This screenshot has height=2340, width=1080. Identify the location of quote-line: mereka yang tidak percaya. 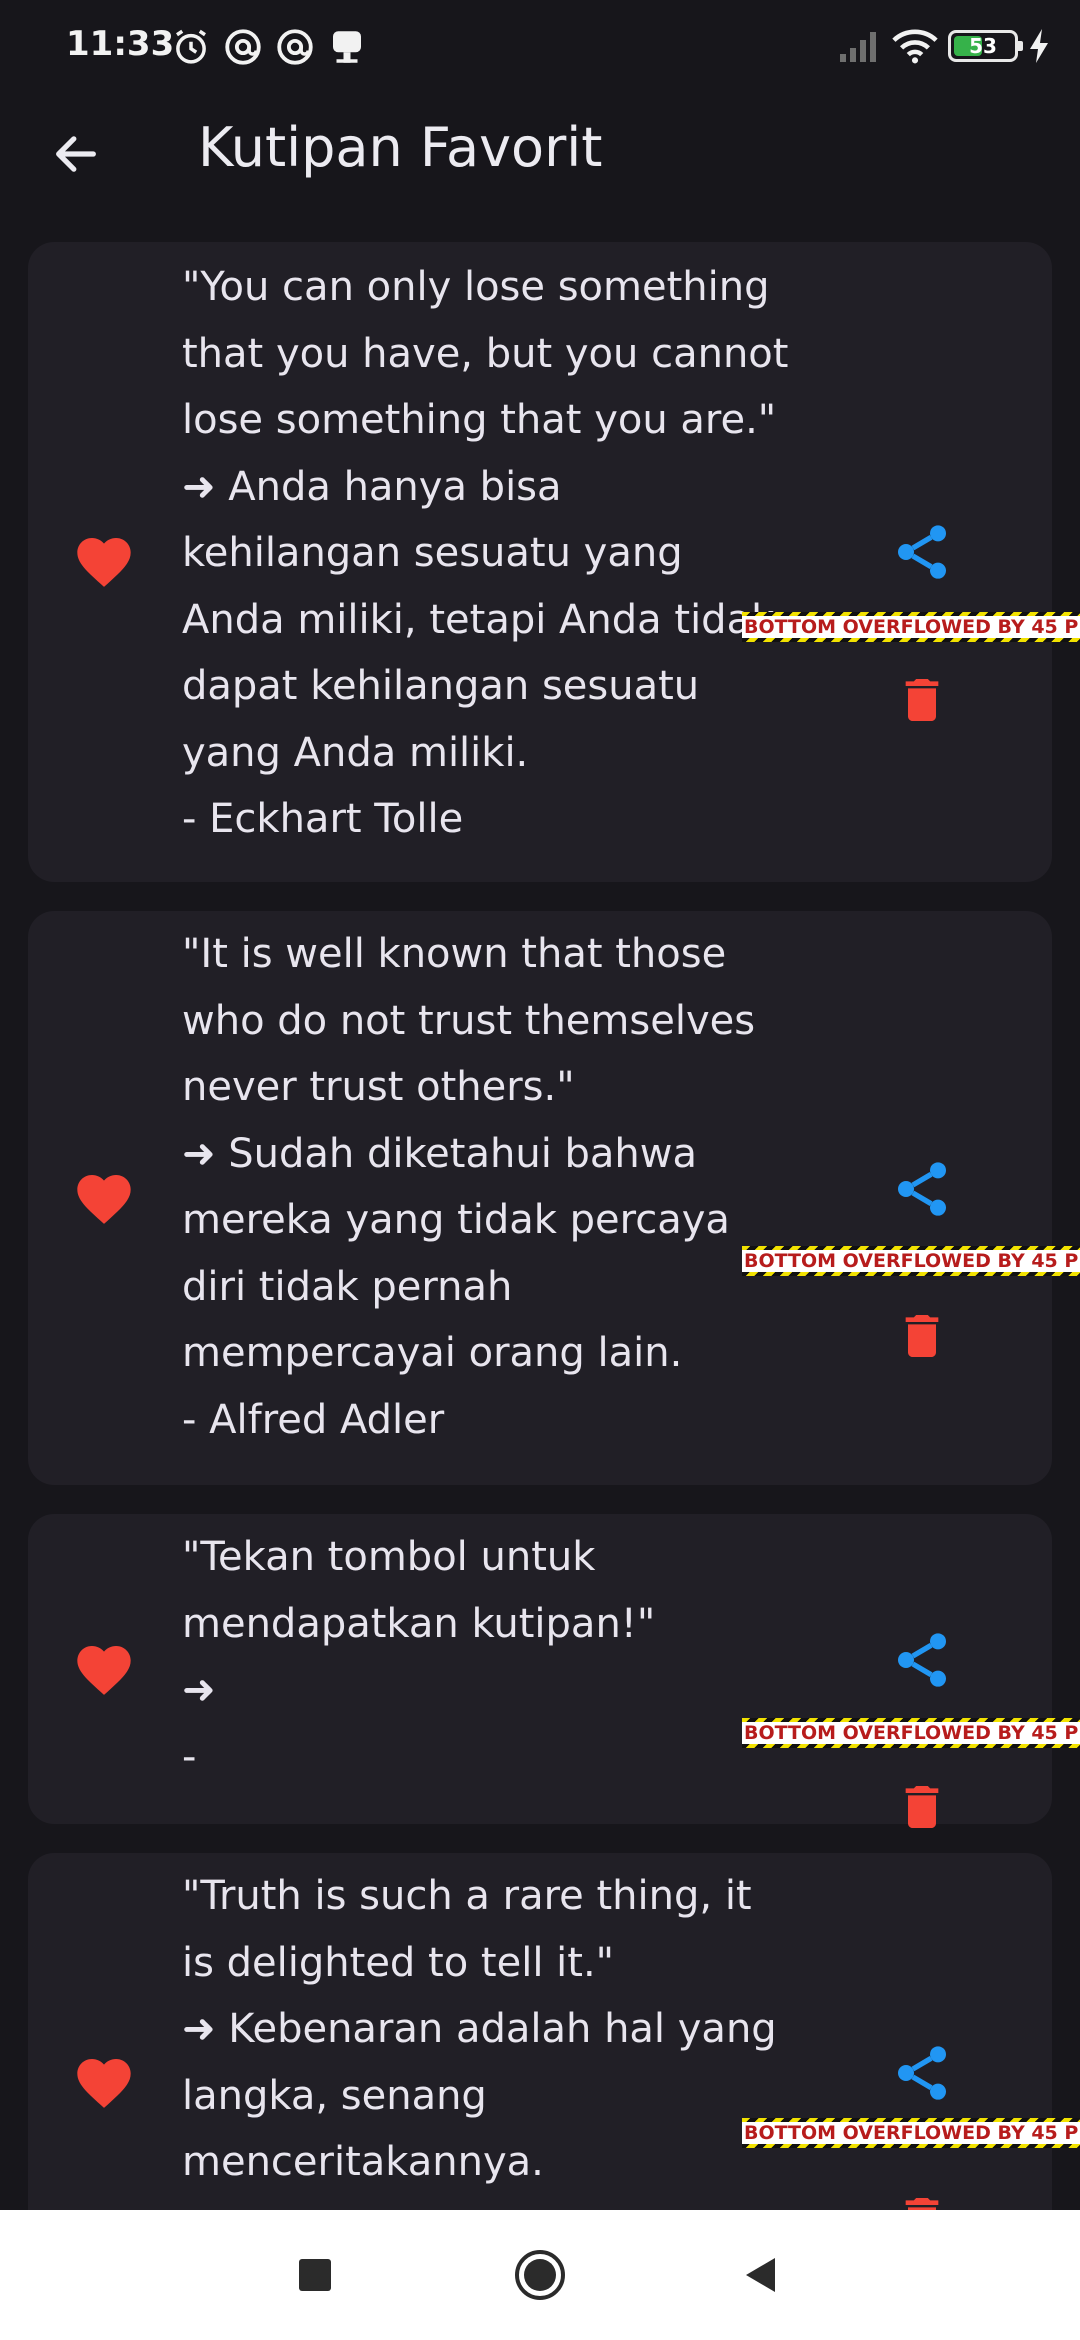
(456, 1220).